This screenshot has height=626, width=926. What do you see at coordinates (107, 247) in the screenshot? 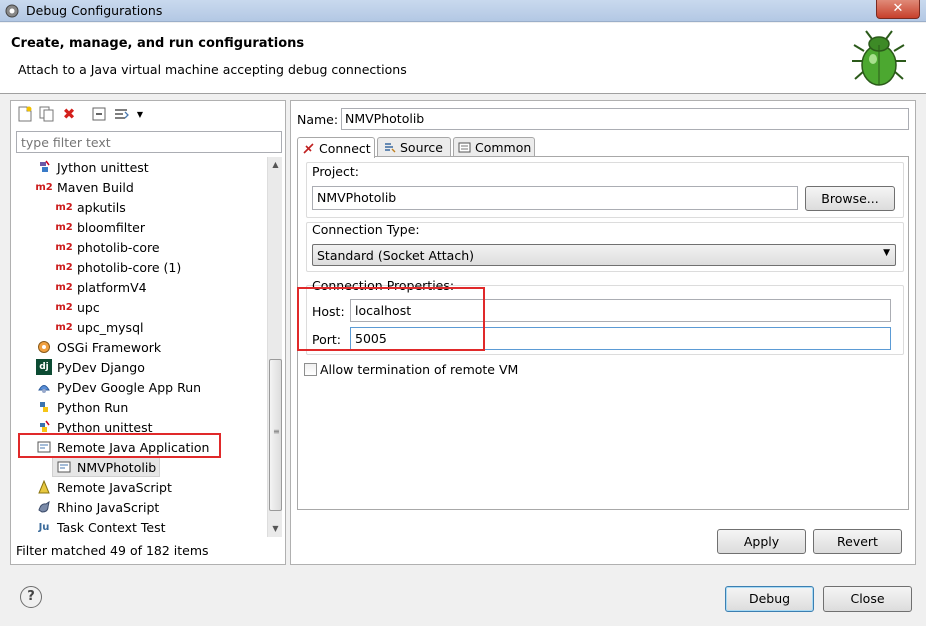
I see `tree-item-photolib-core: m2 photolib-core` at bounding box center [107, 247].